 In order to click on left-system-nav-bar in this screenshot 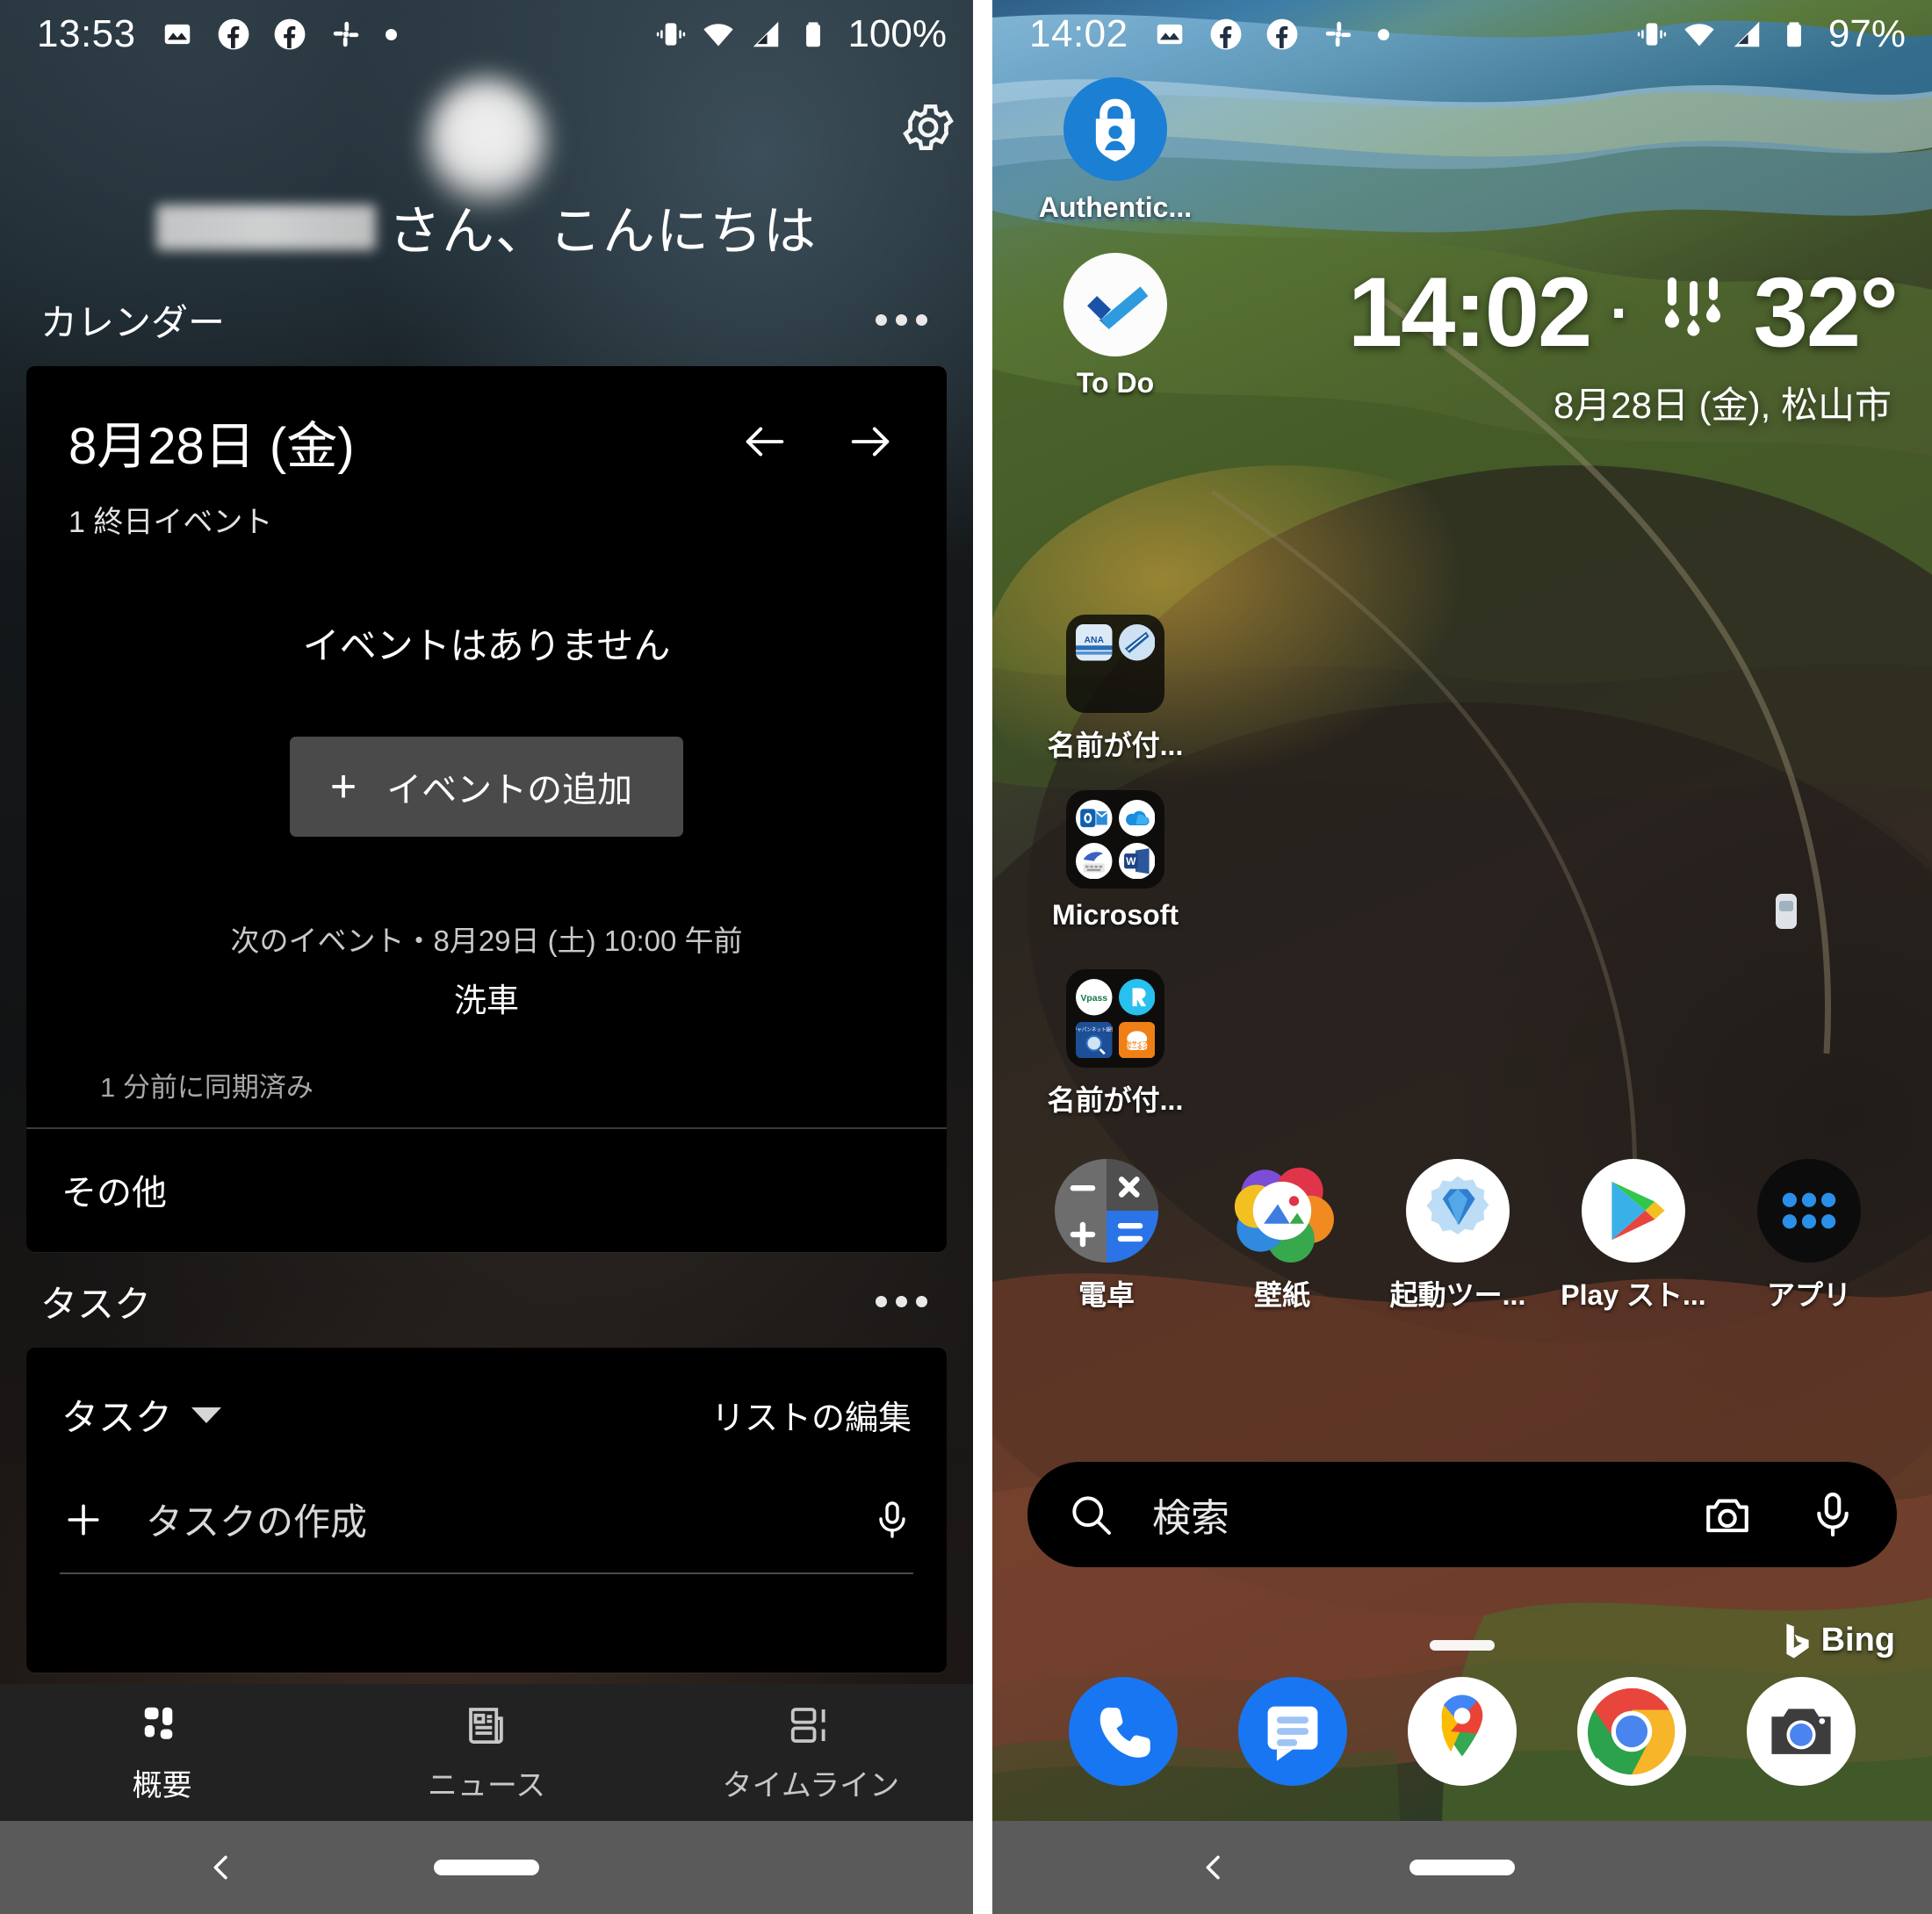, I will do `click(487, 1868)`.